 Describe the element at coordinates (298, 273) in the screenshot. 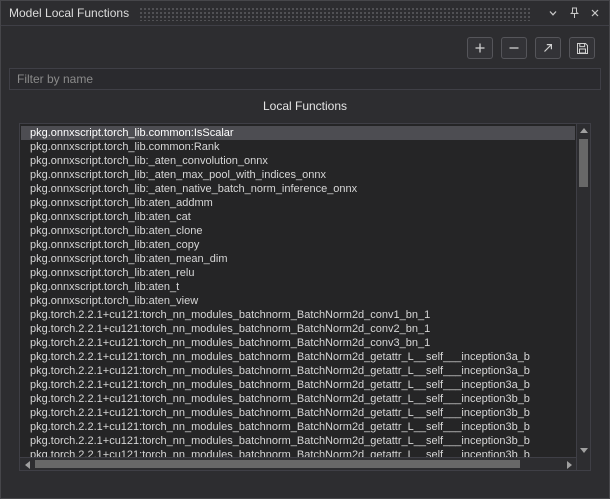

I see `list-item: pkg.onnxscript.torch_lib:aten_relu` at that location.